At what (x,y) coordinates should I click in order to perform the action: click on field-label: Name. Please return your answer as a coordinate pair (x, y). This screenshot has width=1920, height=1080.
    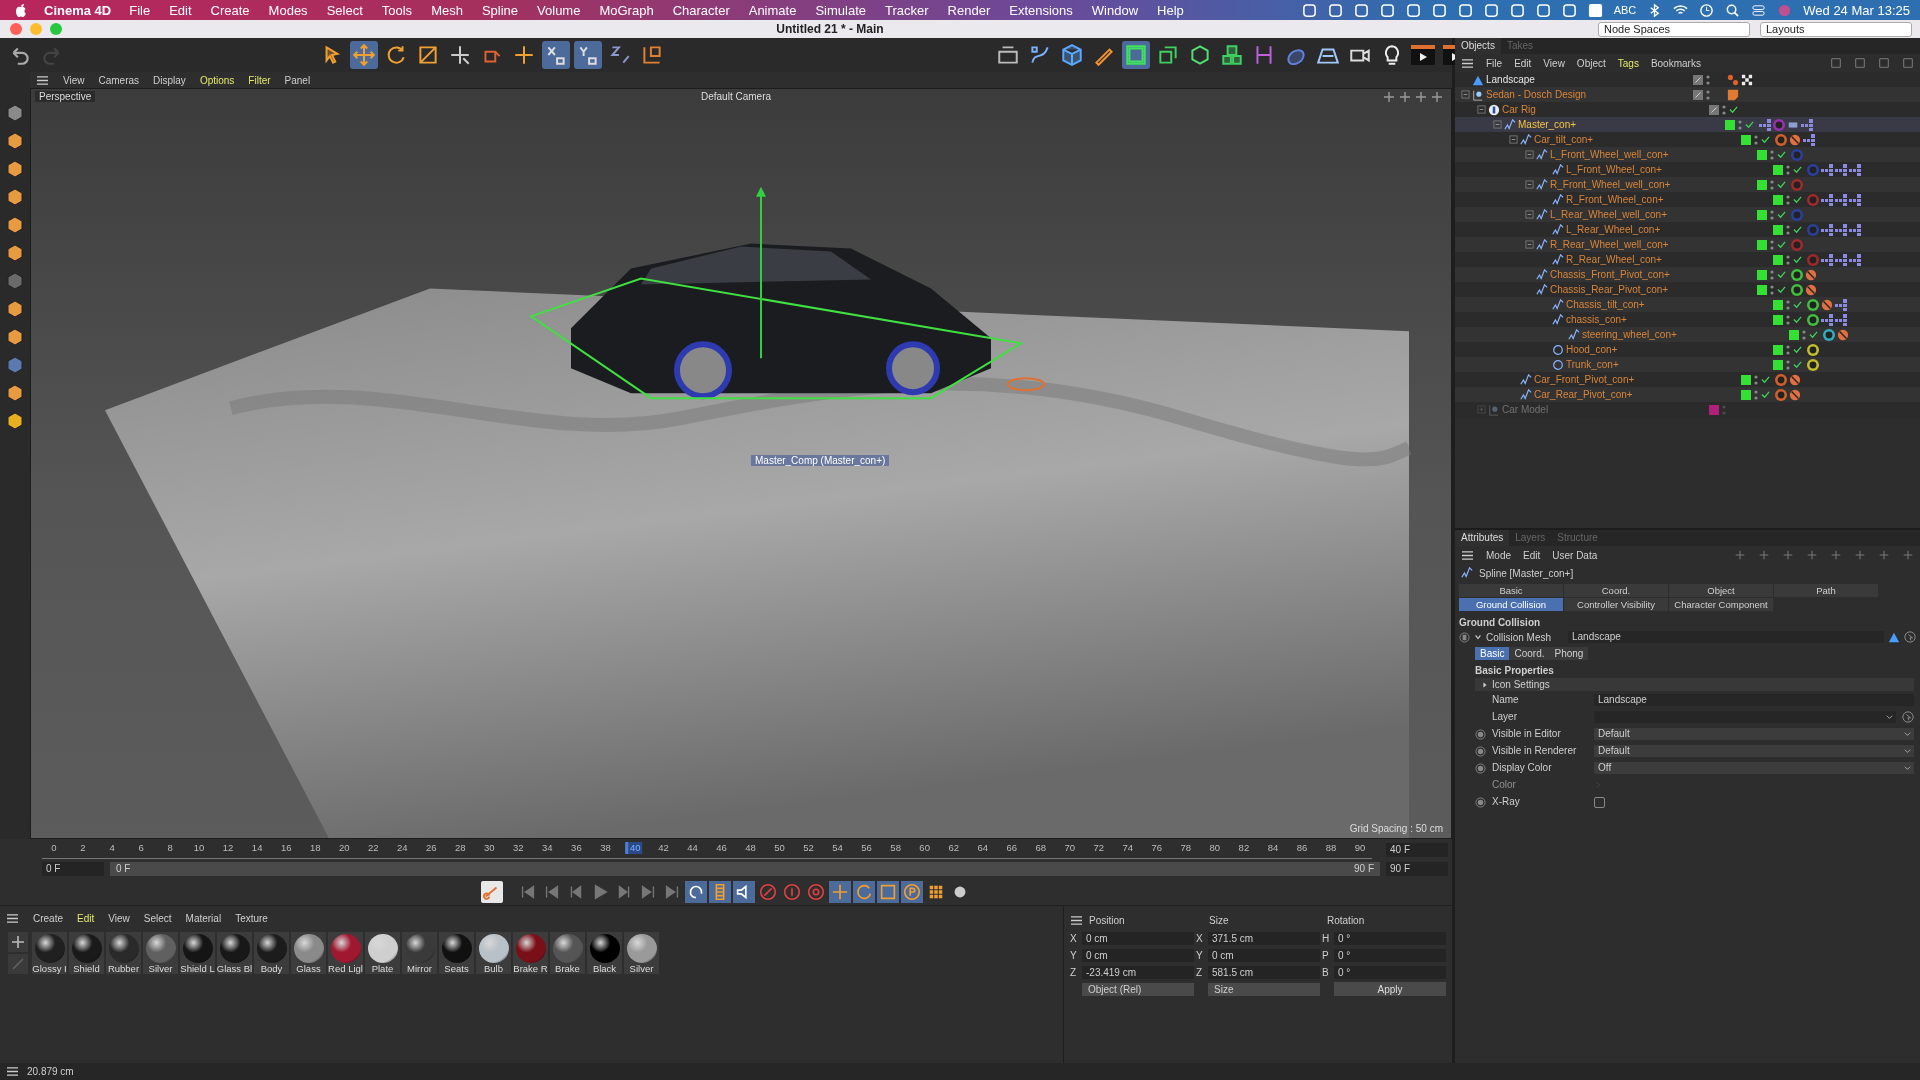
    Looking at the image, I should click on (1506, 700).